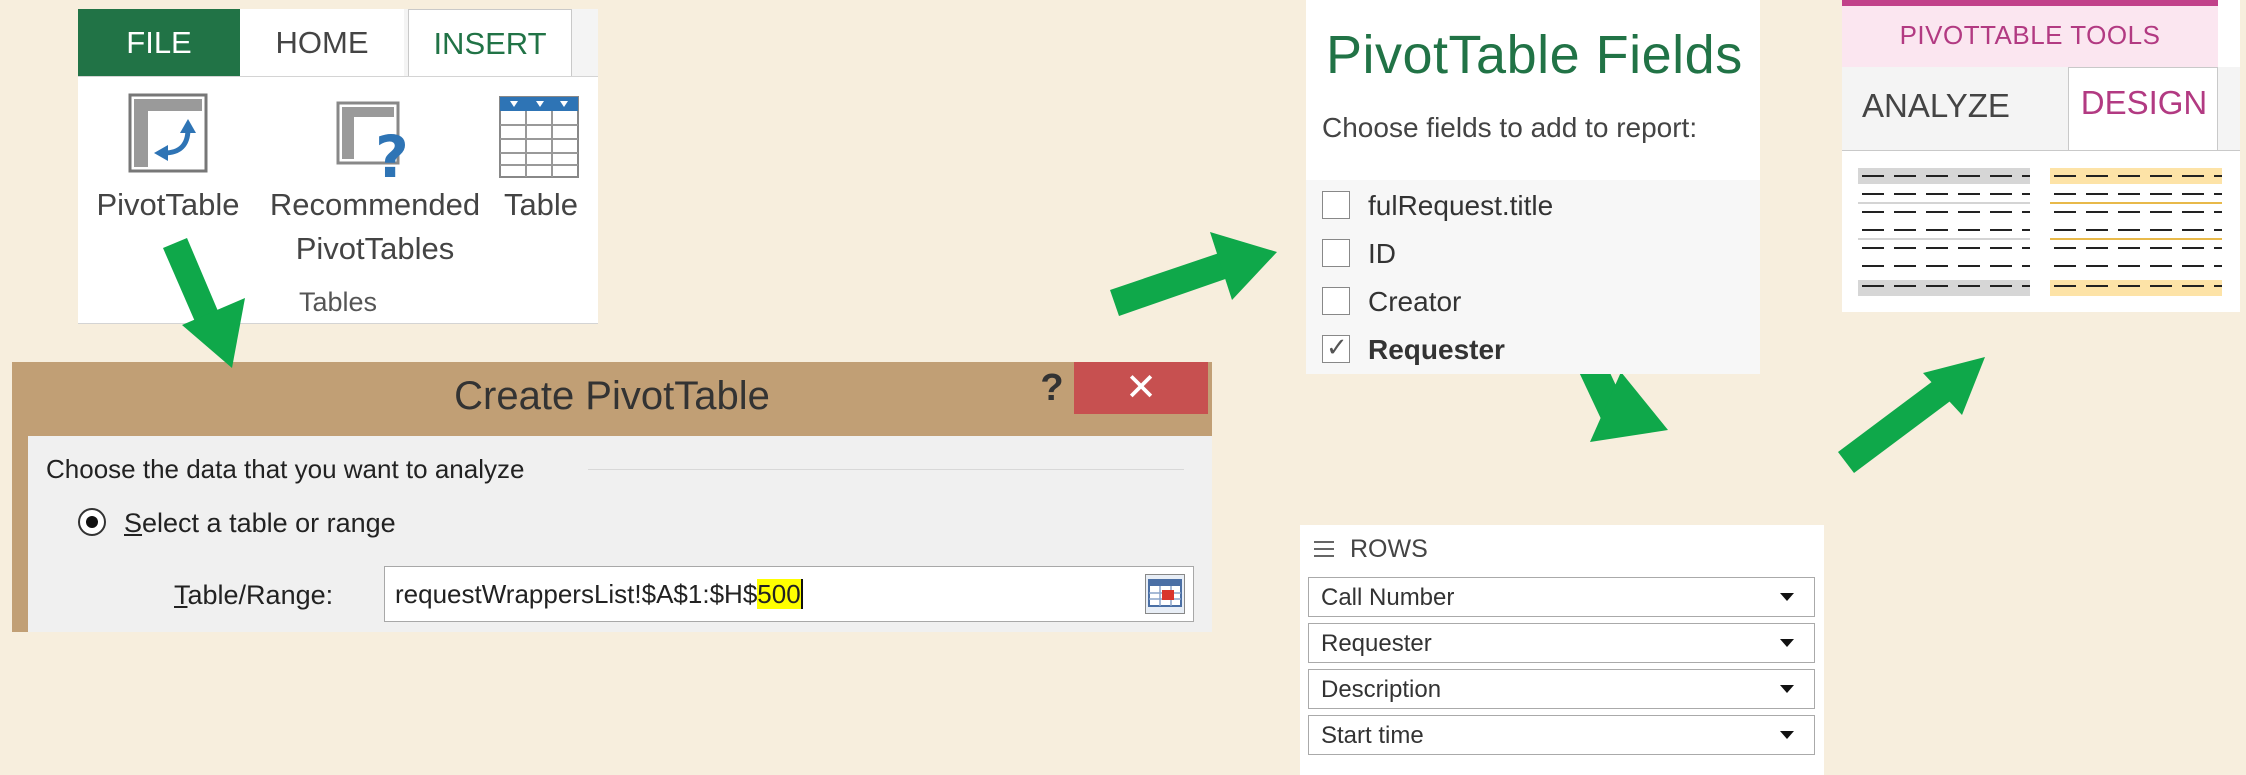 The image size is (2246, 775). I want to click on row-field-item: Requester, so click(1561, 643).